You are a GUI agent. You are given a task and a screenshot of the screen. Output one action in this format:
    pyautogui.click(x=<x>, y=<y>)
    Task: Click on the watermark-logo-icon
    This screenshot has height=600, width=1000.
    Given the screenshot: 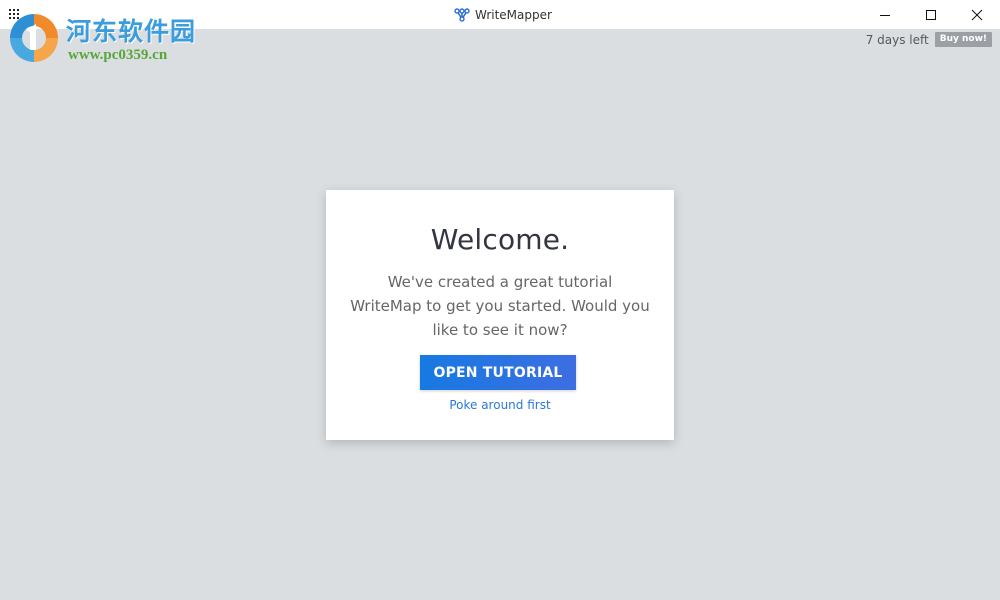 What is the action you would take?
    pyautogui.click(x=34, y=38)
    